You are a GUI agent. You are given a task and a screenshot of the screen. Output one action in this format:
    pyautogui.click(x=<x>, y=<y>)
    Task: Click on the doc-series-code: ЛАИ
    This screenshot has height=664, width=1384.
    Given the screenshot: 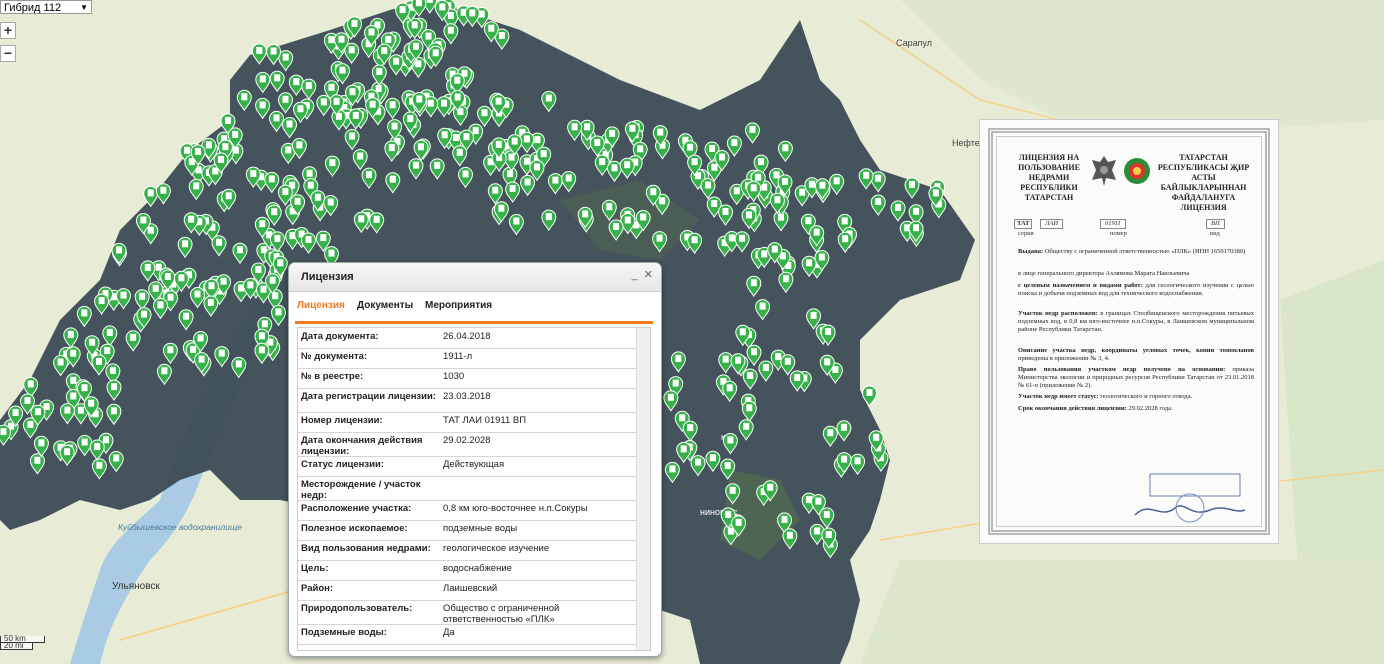 What is the action you would take?
    pyautogui.click(x=1052, y=224)
    